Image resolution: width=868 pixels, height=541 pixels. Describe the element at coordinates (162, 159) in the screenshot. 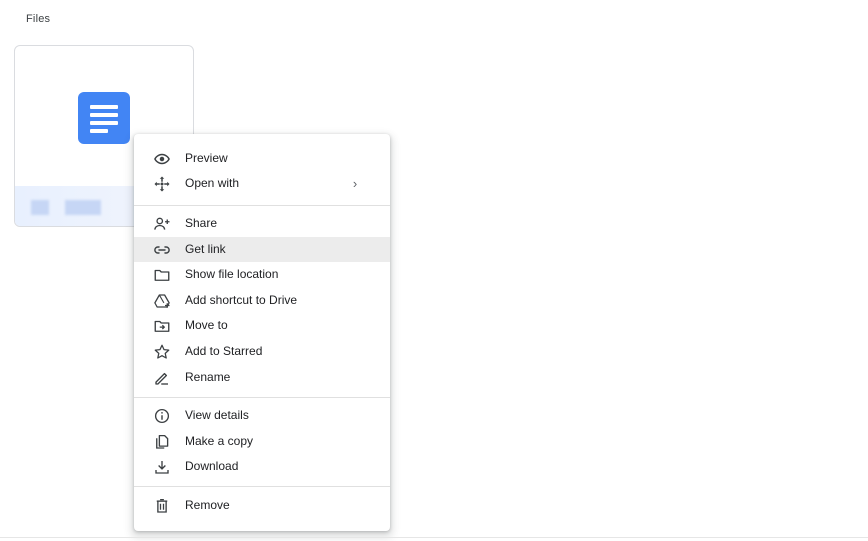

I see `eye-icon` at that location.